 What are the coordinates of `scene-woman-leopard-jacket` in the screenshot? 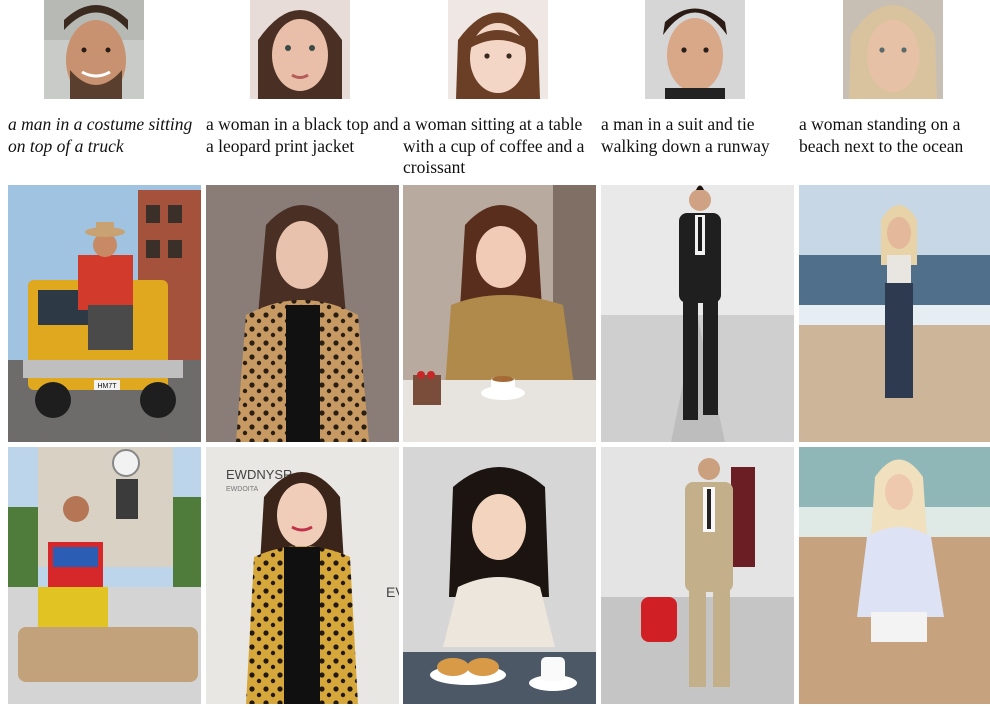 It's located at (302, 313).